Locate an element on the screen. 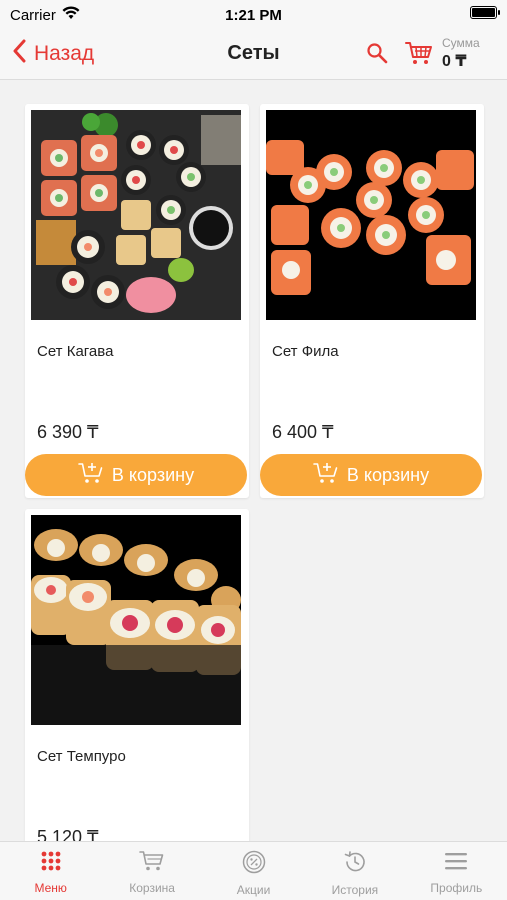 The height and width of the screenshot is (900, 507). product-image-tempuro is located at coordinates (136, 620).